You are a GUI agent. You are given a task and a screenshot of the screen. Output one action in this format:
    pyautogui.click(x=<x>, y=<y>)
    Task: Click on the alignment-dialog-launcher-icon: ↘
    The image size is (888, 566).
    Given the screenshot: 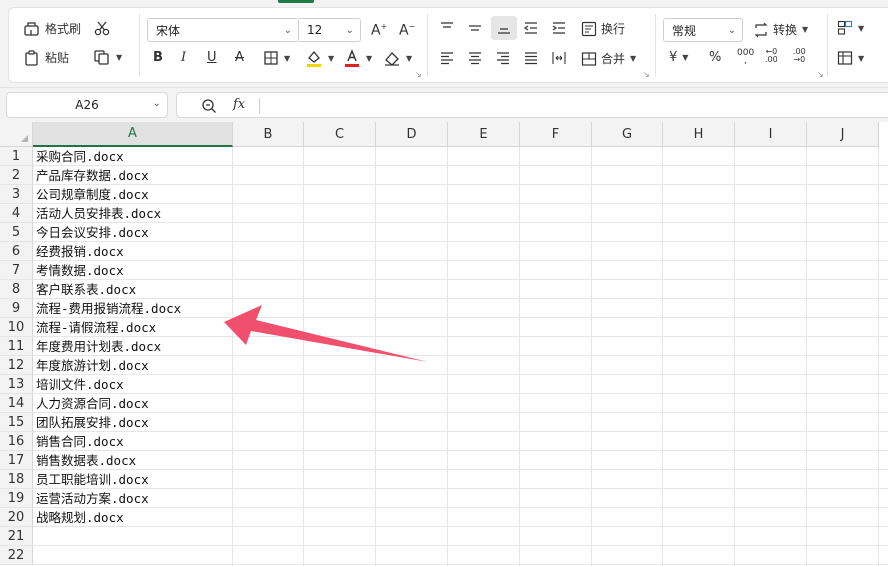 What is the action you would take?
    pyautogui.click(x=646, y=74)
    